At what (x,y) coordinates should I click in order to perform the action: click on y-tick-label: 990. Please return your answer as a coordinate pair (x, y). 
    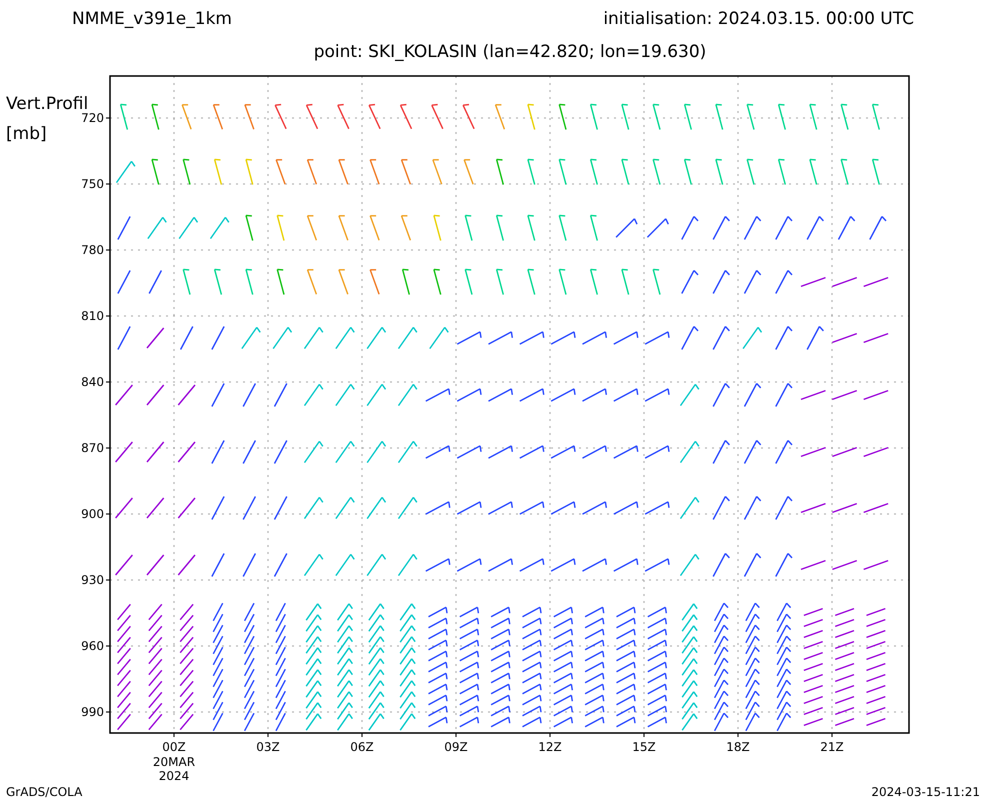
    Looking at the image, I should click on (92, 712).